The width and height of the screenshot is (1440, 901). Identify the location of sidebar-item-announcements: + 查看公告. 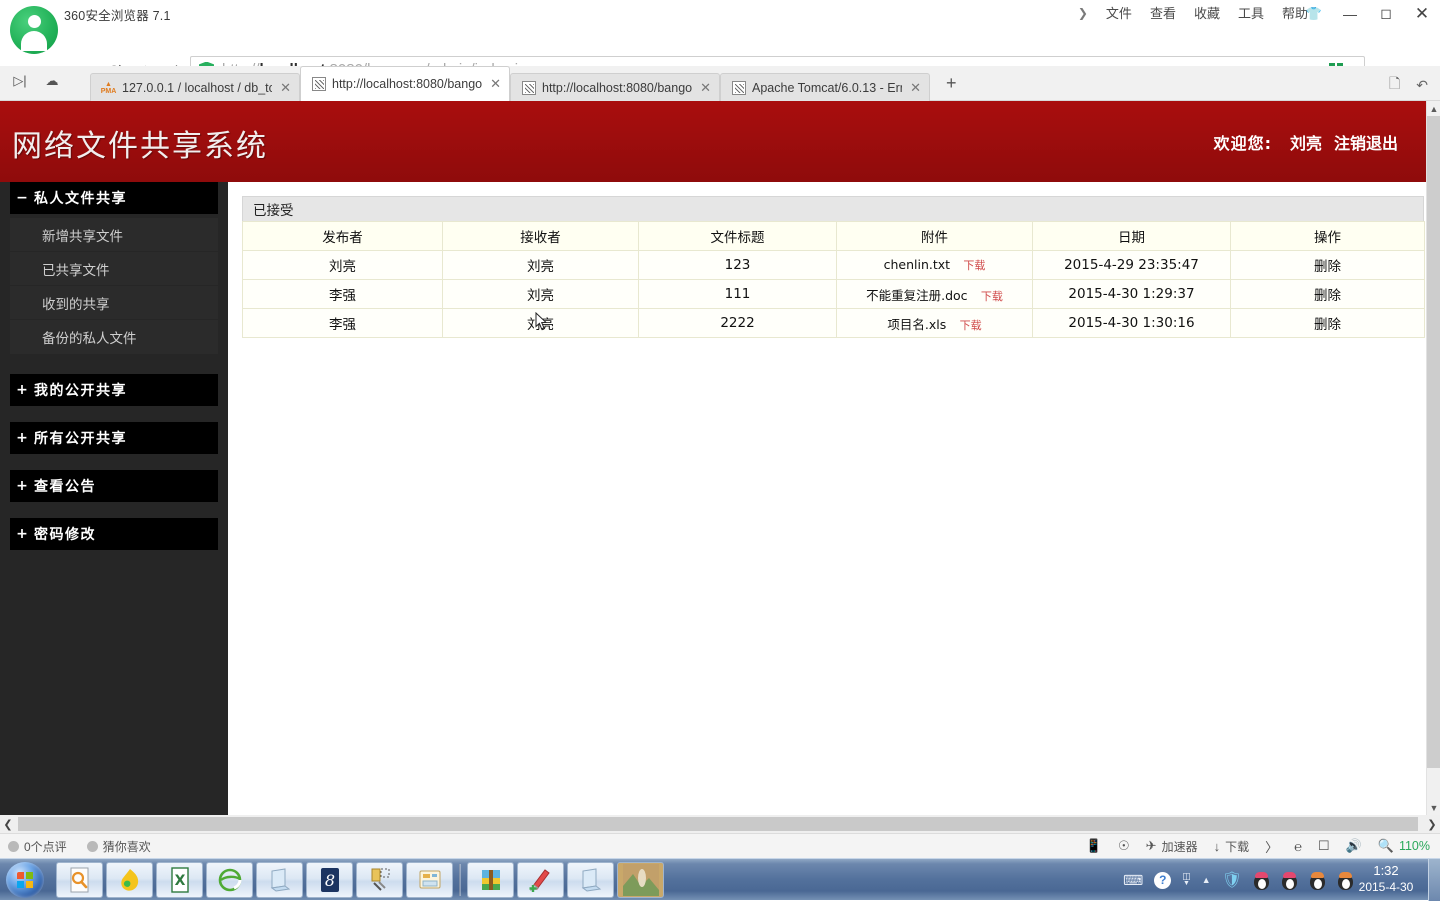
(114, 486).